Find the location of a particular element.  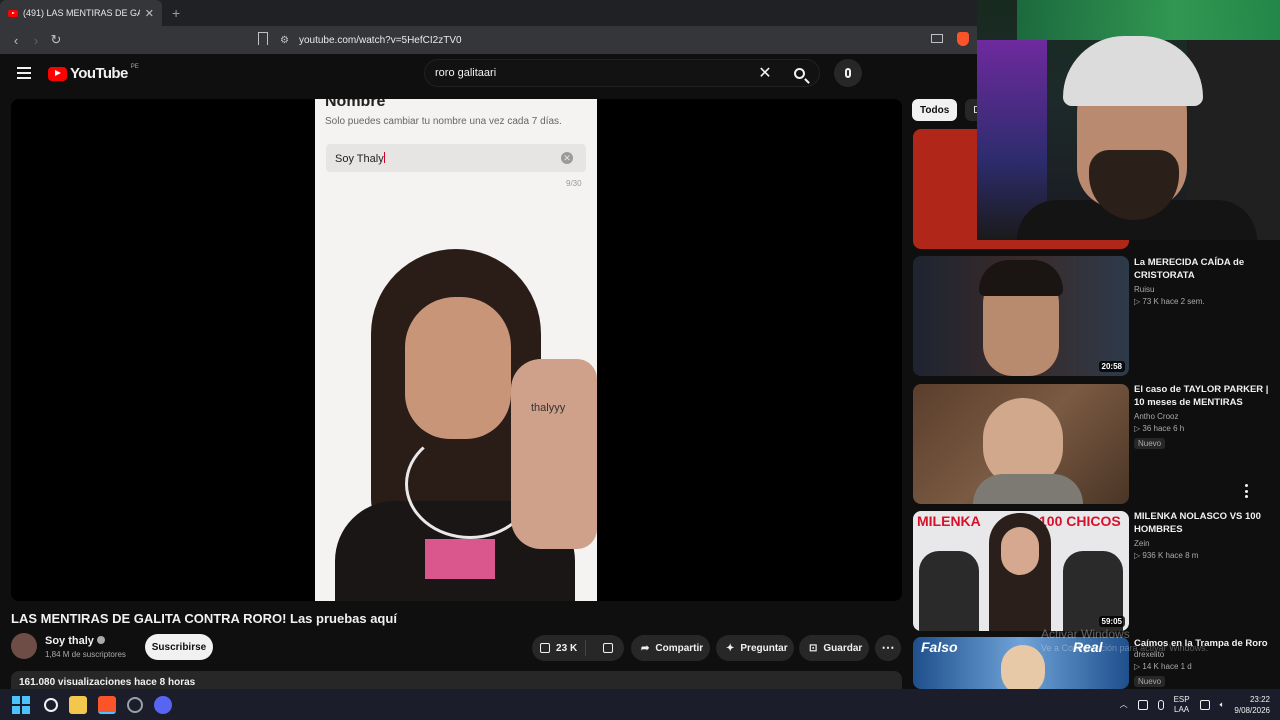

microphone-icon is located at coordinates (848, 73).